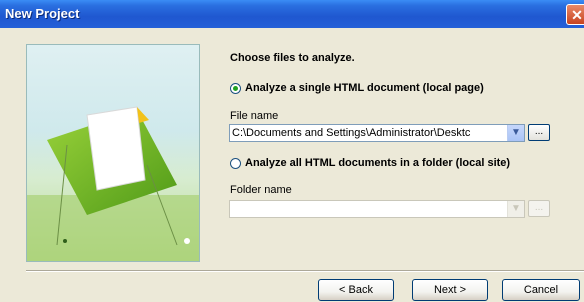  I want to click on close-button: ✕, so click(575, 14).